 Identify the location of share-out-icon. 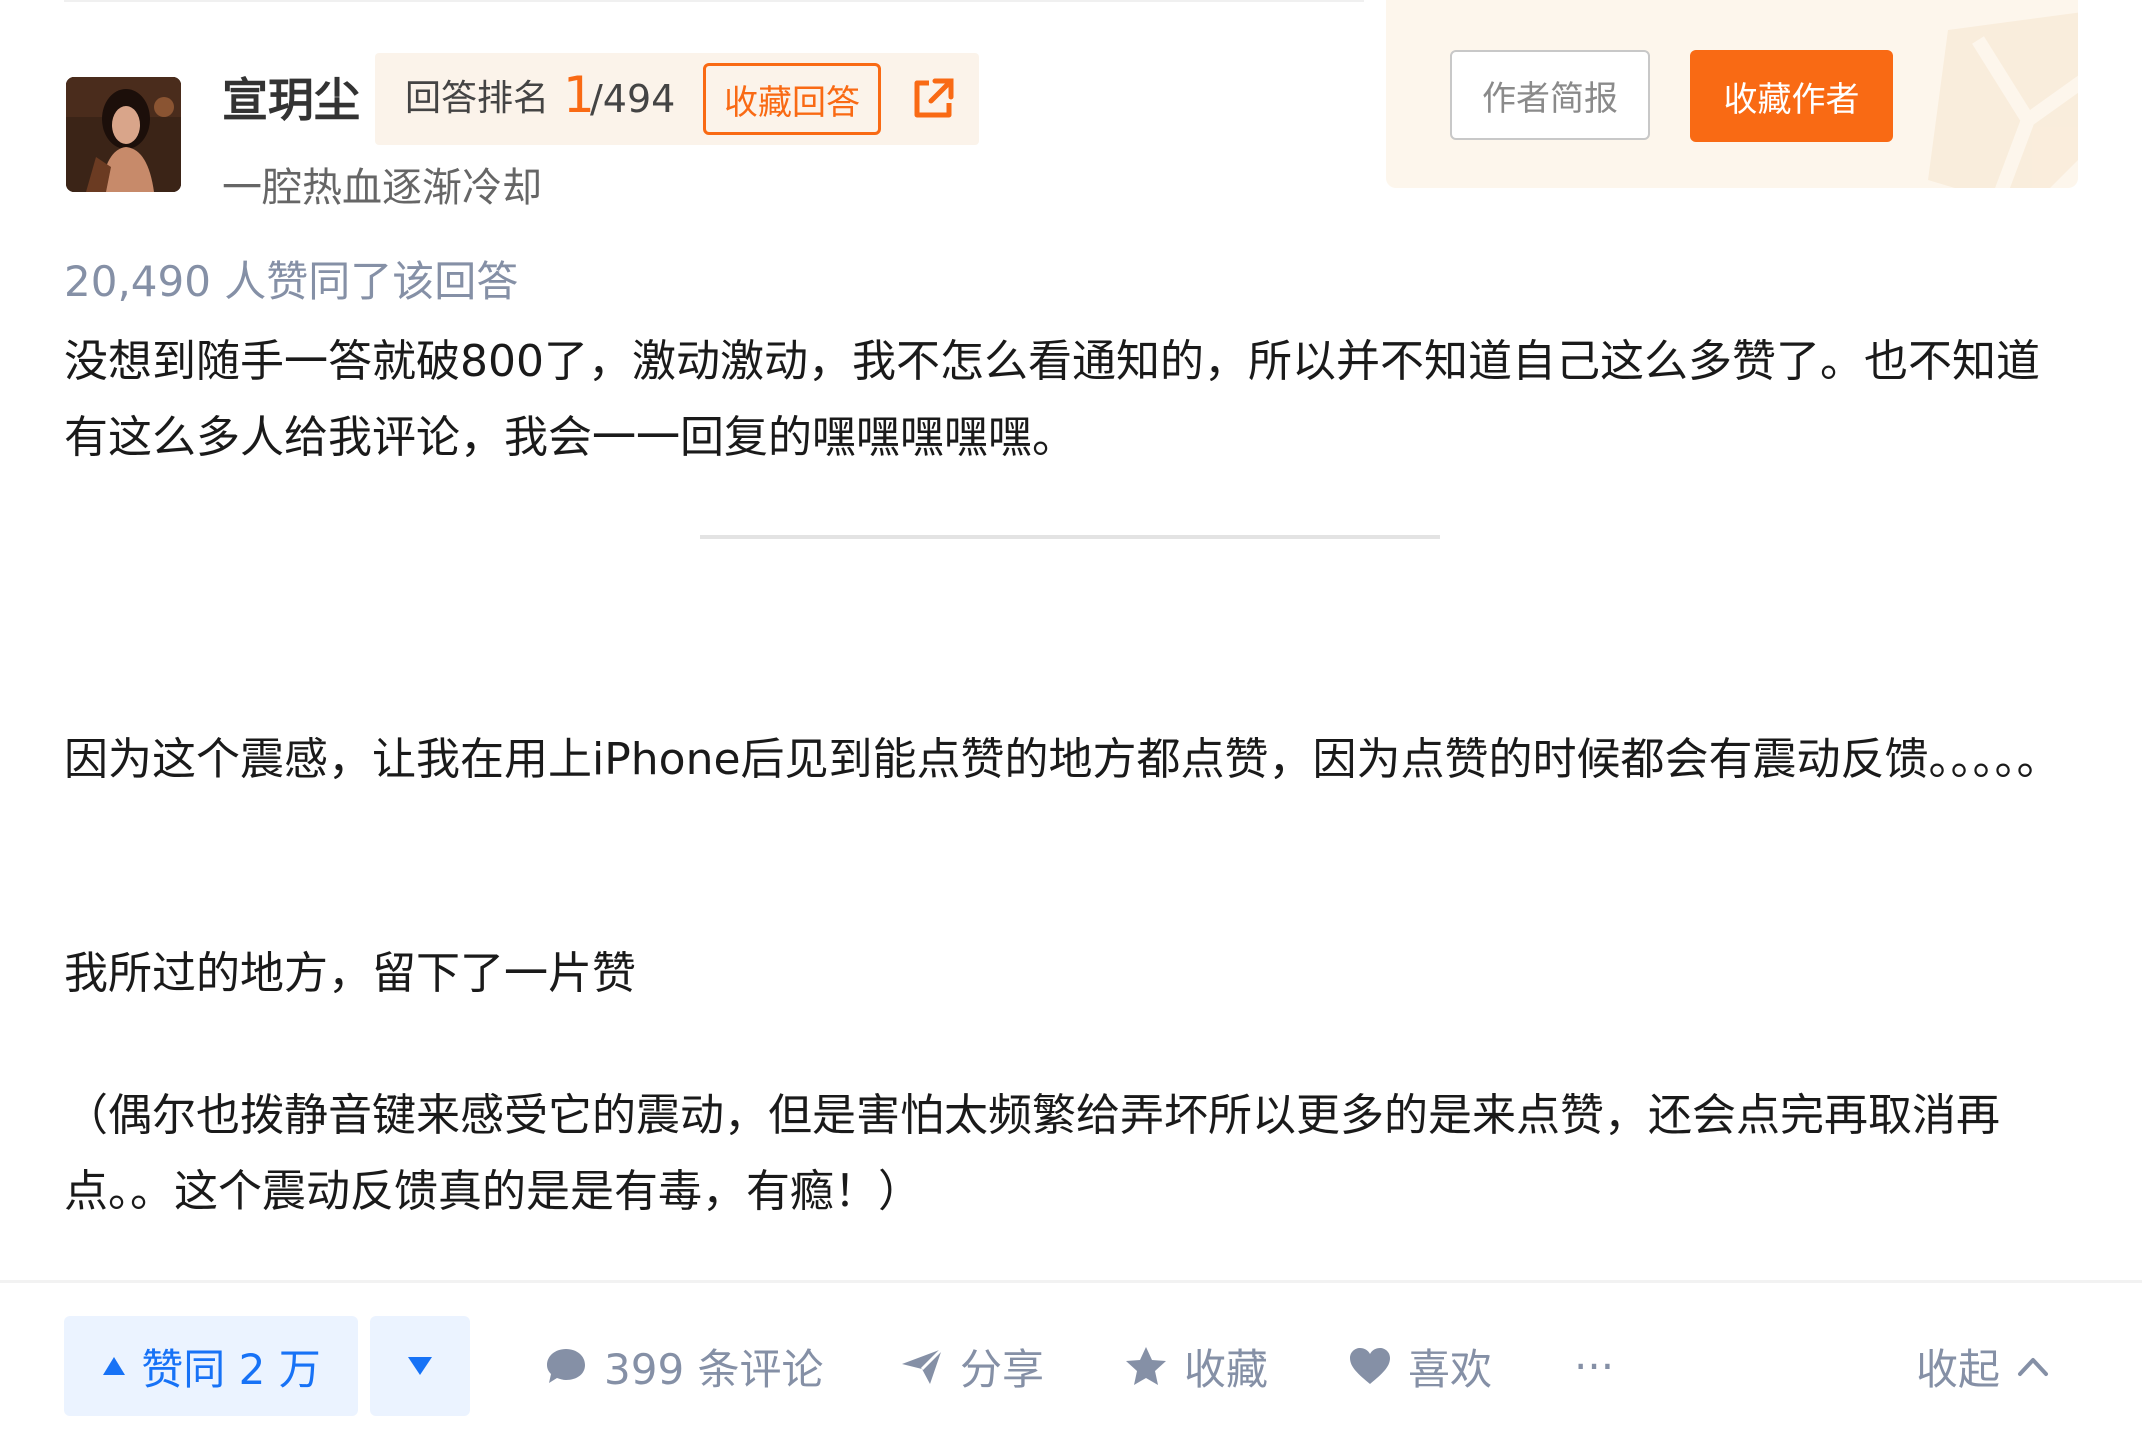
(933, 99).